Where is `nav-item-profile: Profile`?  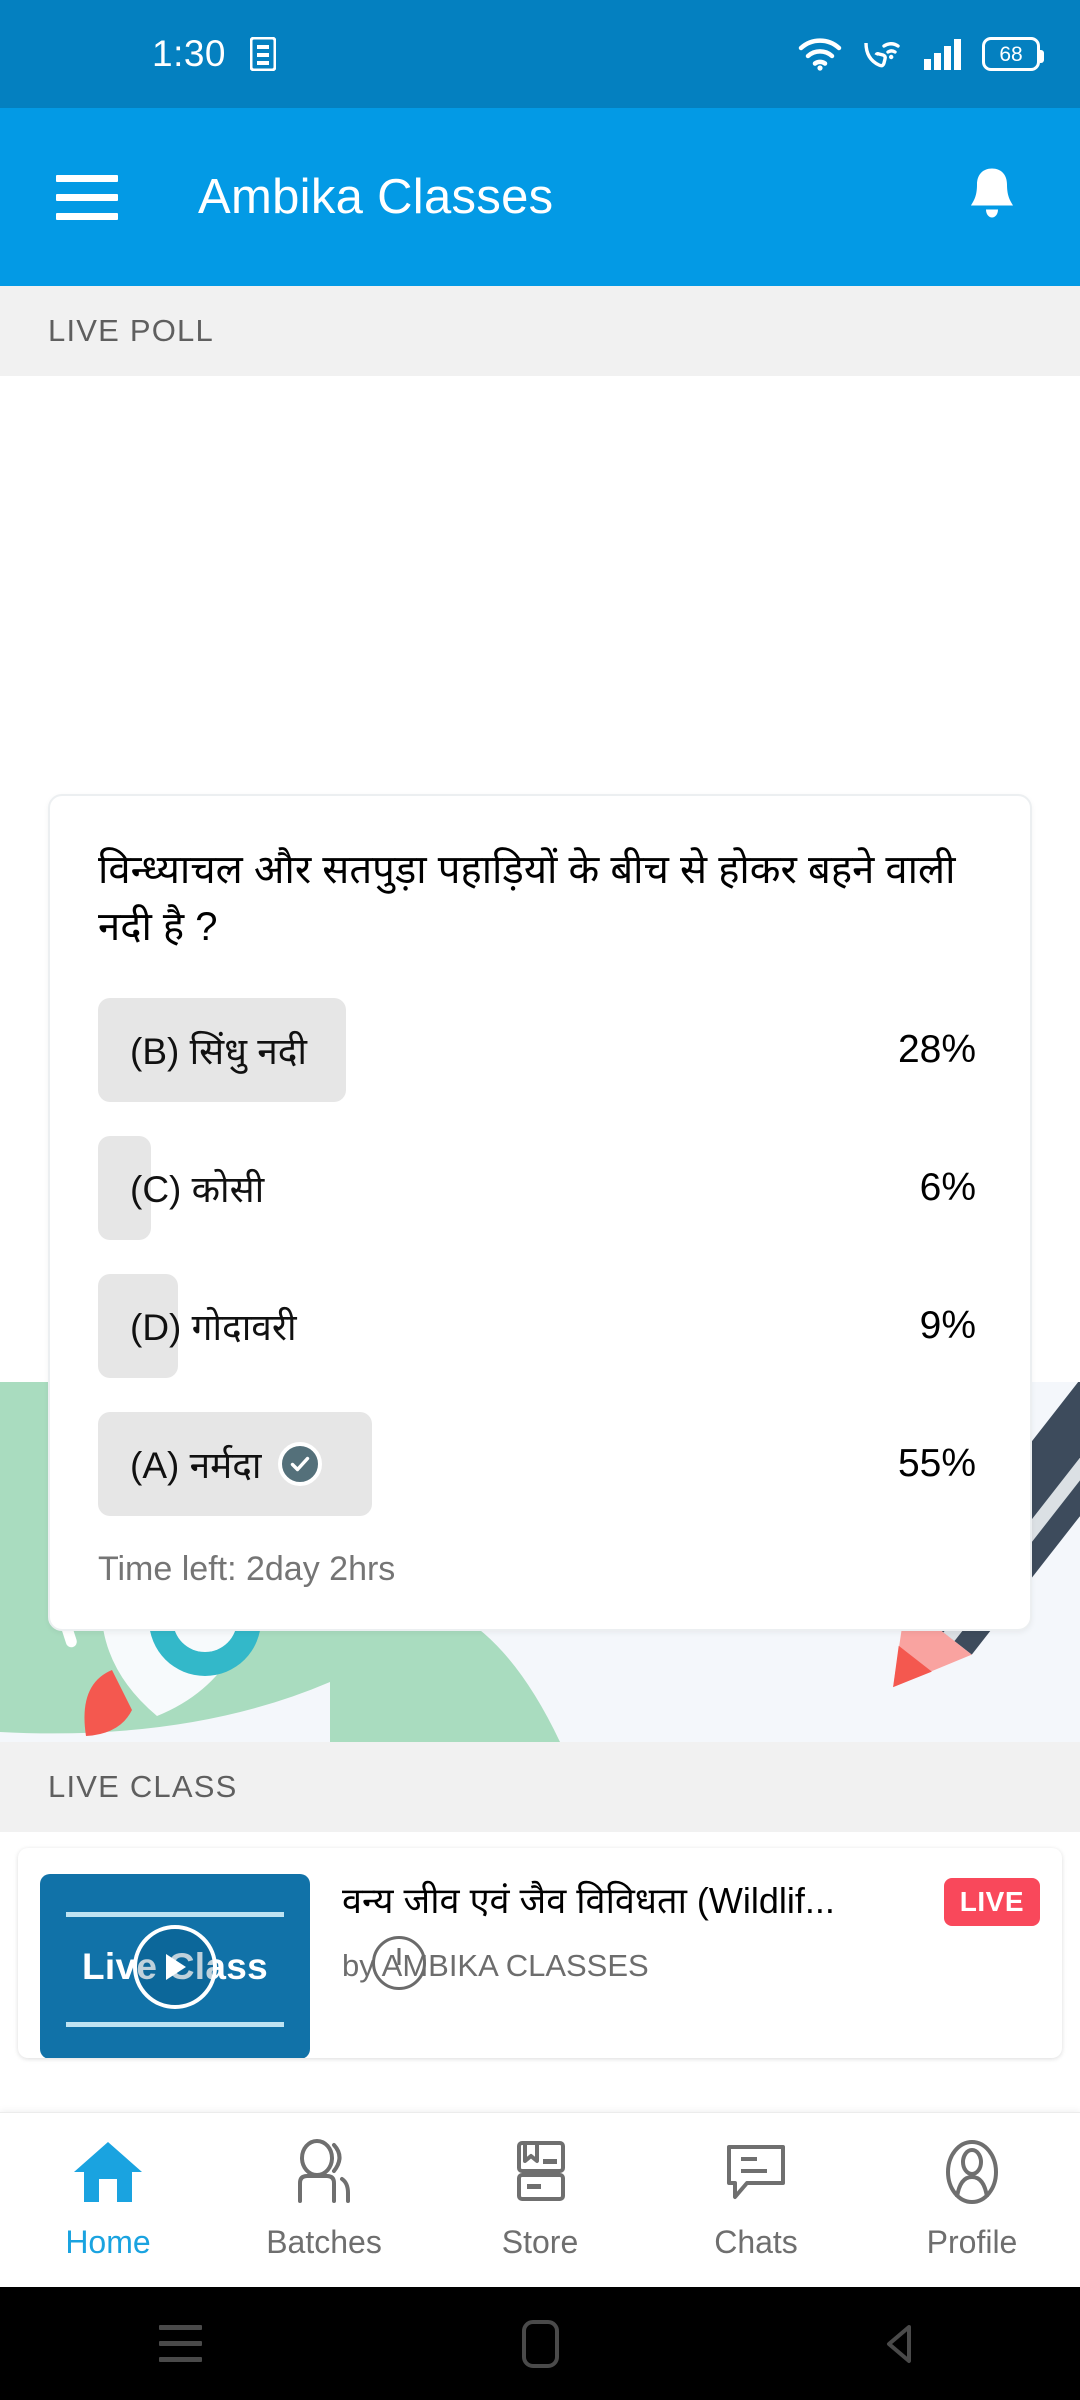
nav-item-profile: Profile is located at coordinates (972, 2200).